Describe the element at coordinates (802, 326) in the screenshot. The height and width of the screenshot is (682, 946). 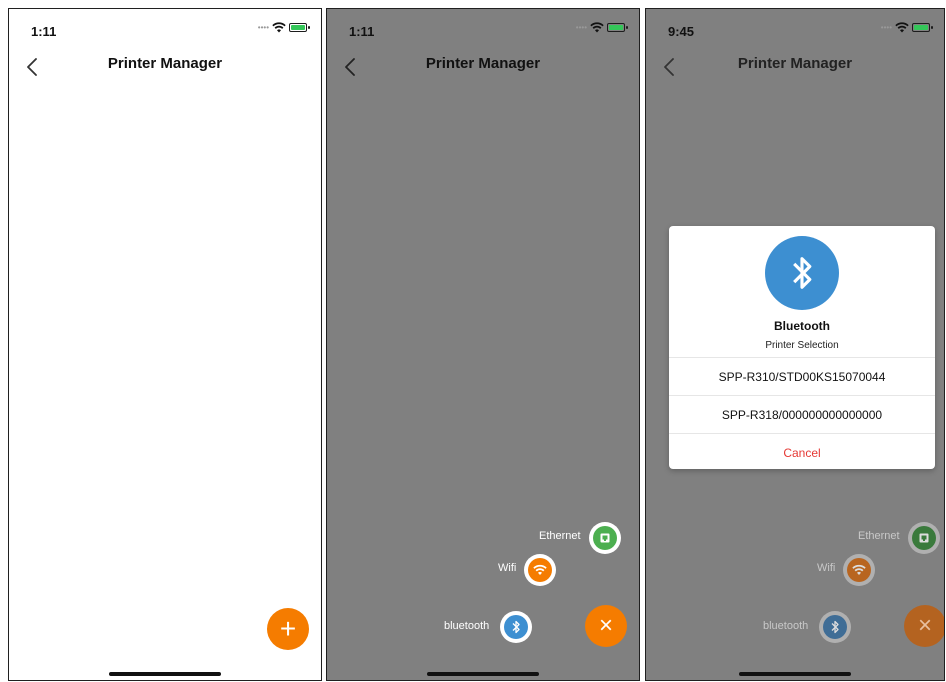
I see `dialog-title: Bluetooth` at that location.